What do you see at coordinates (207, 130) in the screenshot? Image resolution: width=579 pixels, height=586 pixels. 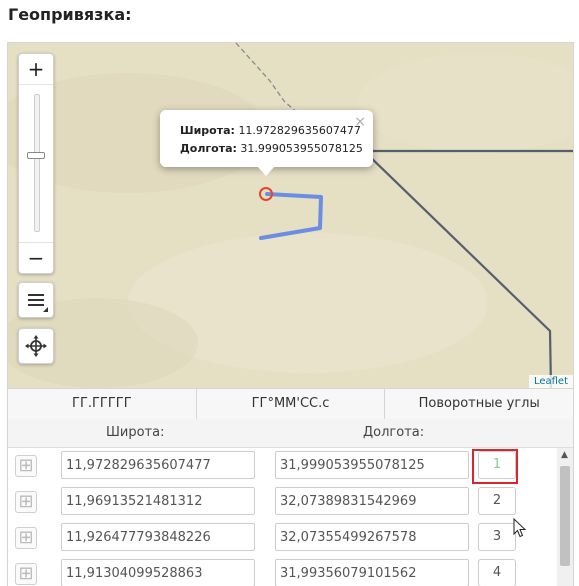 I see `popup-lat-label: Широта:` at bounding box center [207, 130].